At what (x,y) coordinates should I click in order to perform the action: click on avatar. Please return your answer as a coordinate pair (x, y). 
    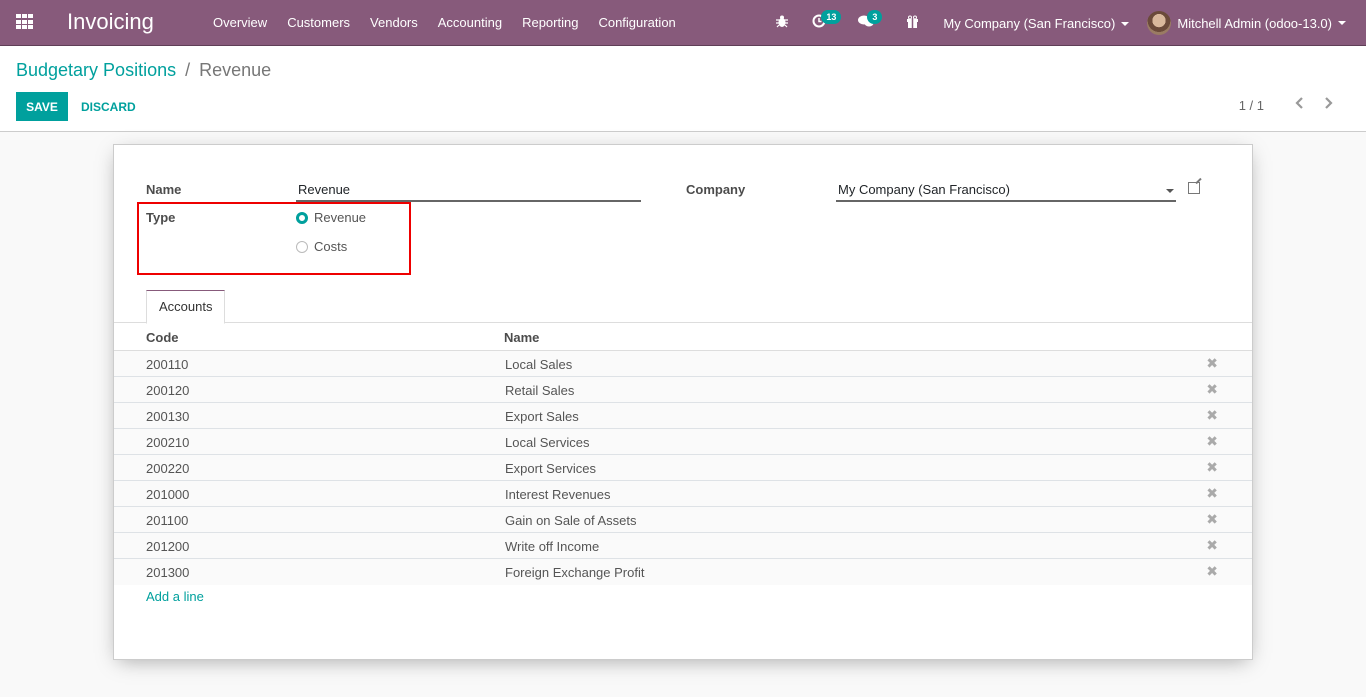
    Looking at the image, I should click on (1159, 23).